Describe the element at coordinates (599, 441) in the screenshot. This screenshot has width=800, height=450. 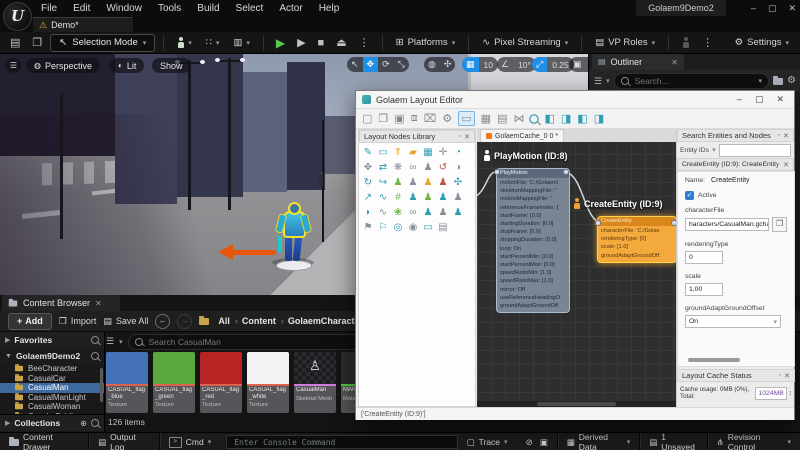
I see `derived-data-button: ▦ Derived Data ▾` at that location.